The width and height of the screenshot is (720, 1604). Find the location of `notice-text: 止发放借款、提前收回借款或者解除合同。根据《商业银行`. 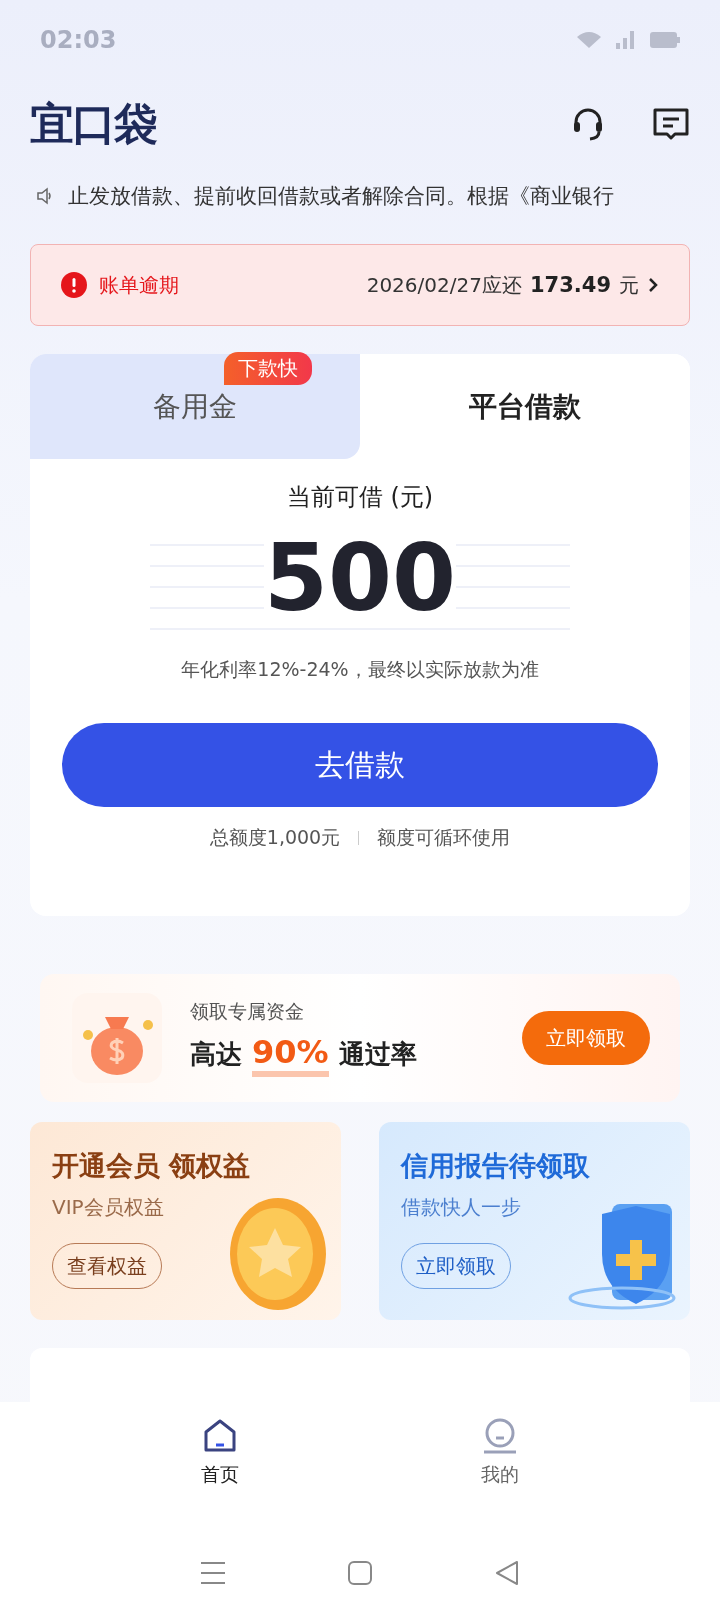

notice-text: 止发放借款、提前收回借款或者解除合同。根据《商业银行 is located at coordinates (341, 196).